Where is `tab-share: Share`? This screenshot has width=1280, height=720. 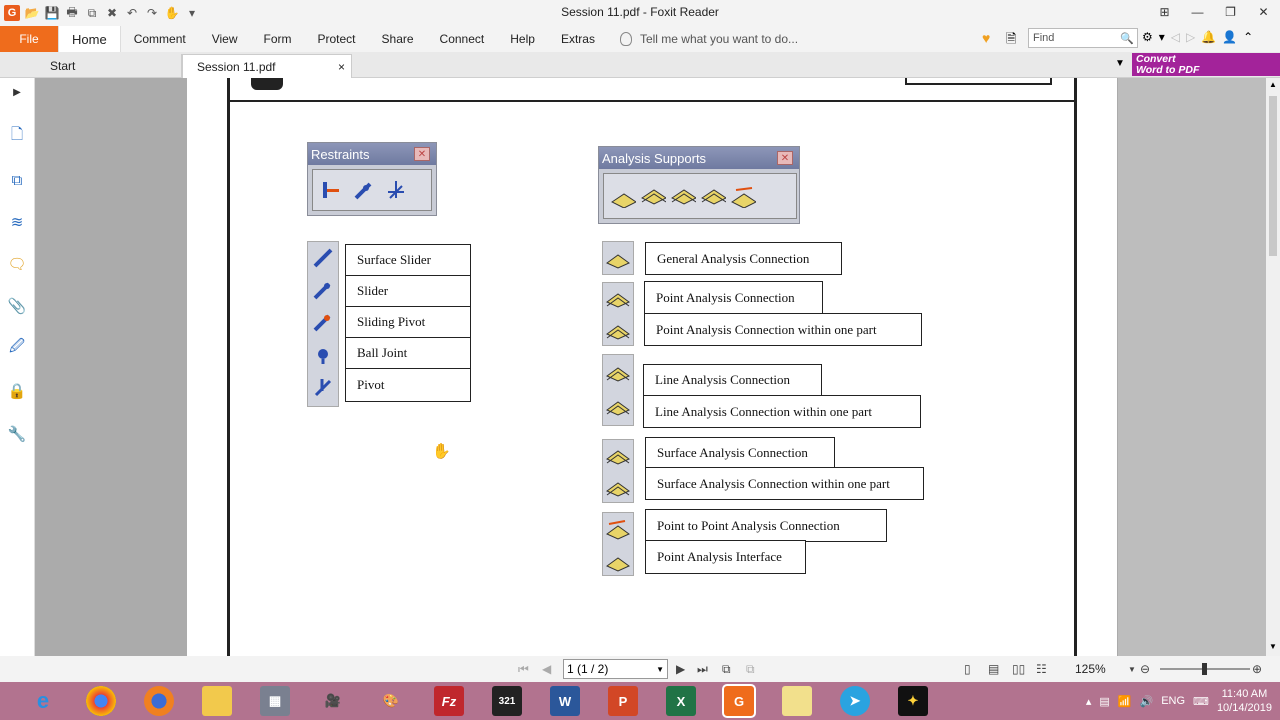 tab-share: Share is located at coordinates (398, 39).